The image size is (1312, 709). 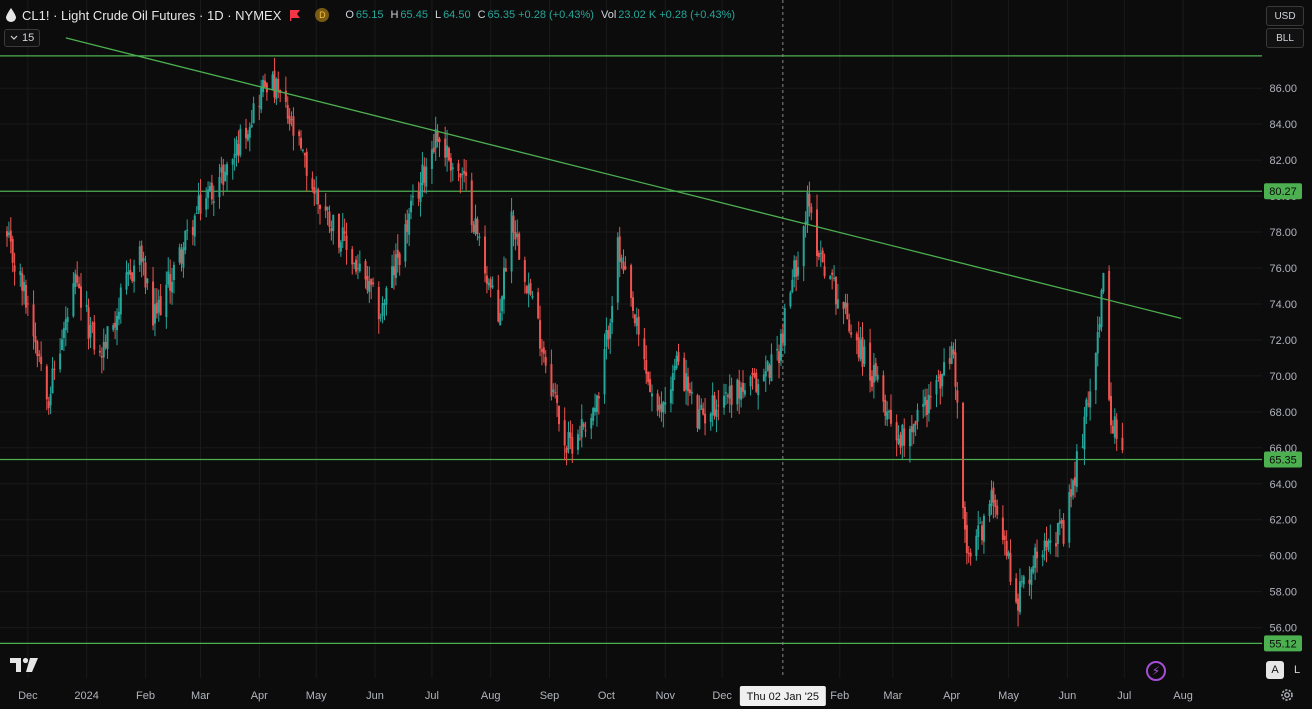 I want to click on level-price-text: 55.12, so click(x=1283, y=644).